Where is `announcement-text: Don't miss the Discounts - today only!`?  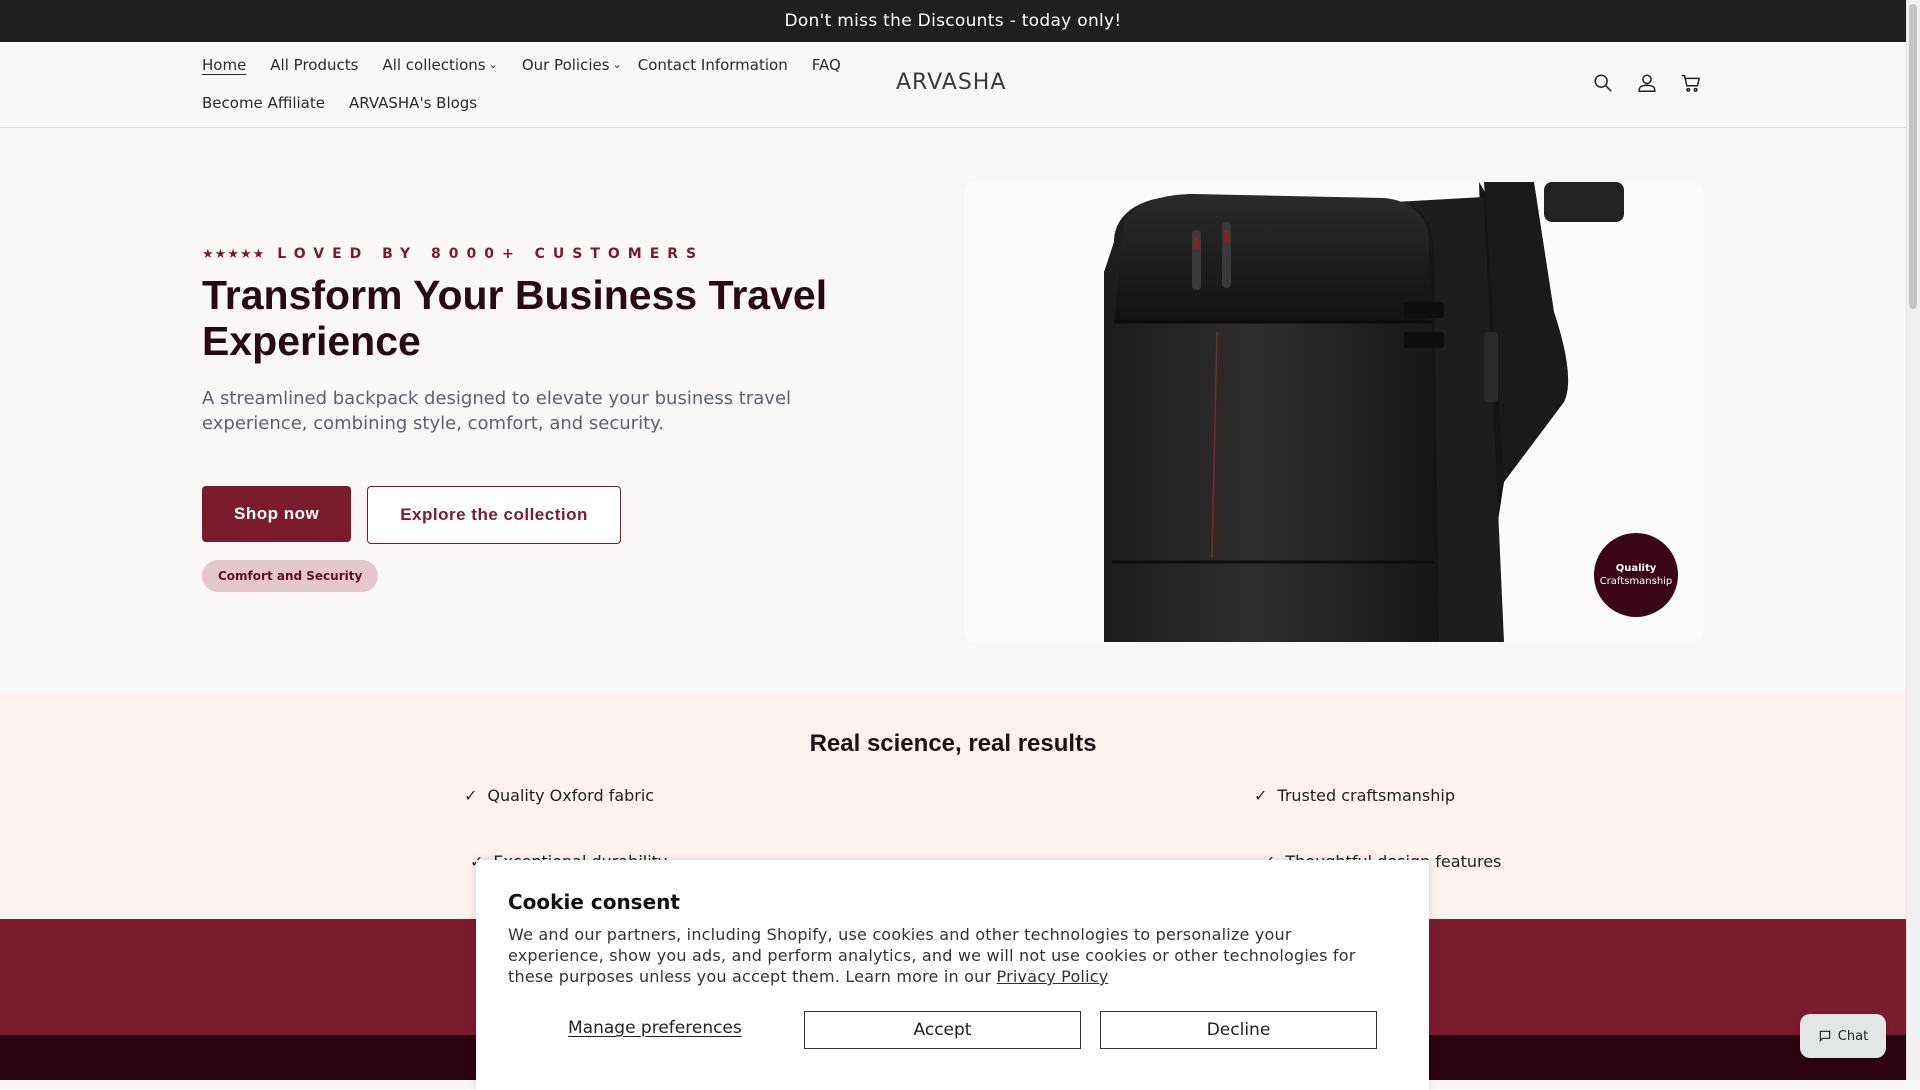
announcement-text: Don't miss the Discounts - today only! is located at coordinates (953, 21).